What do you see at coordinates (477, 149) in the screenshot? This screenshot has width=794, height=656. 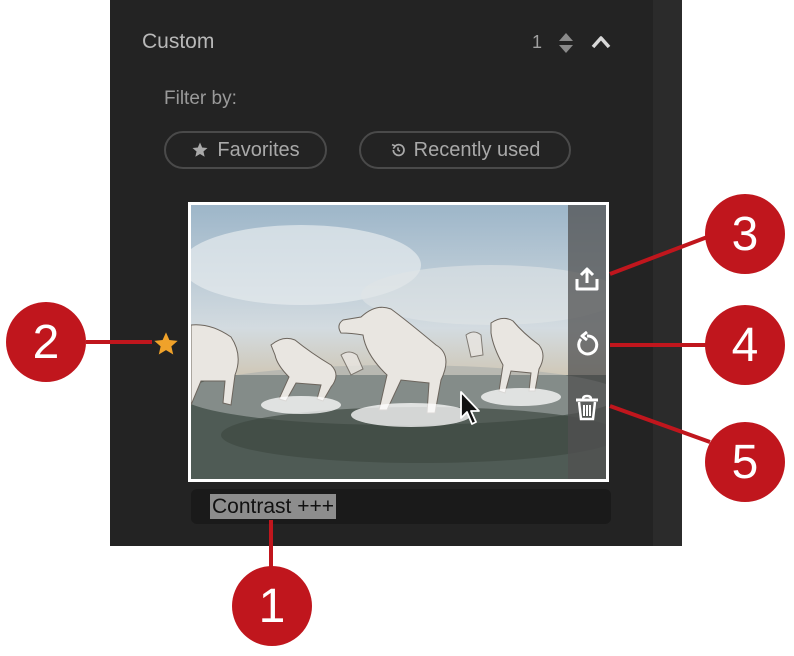 I see `filter-recently-used-label: Recently used` at bounding box center [477, 149].